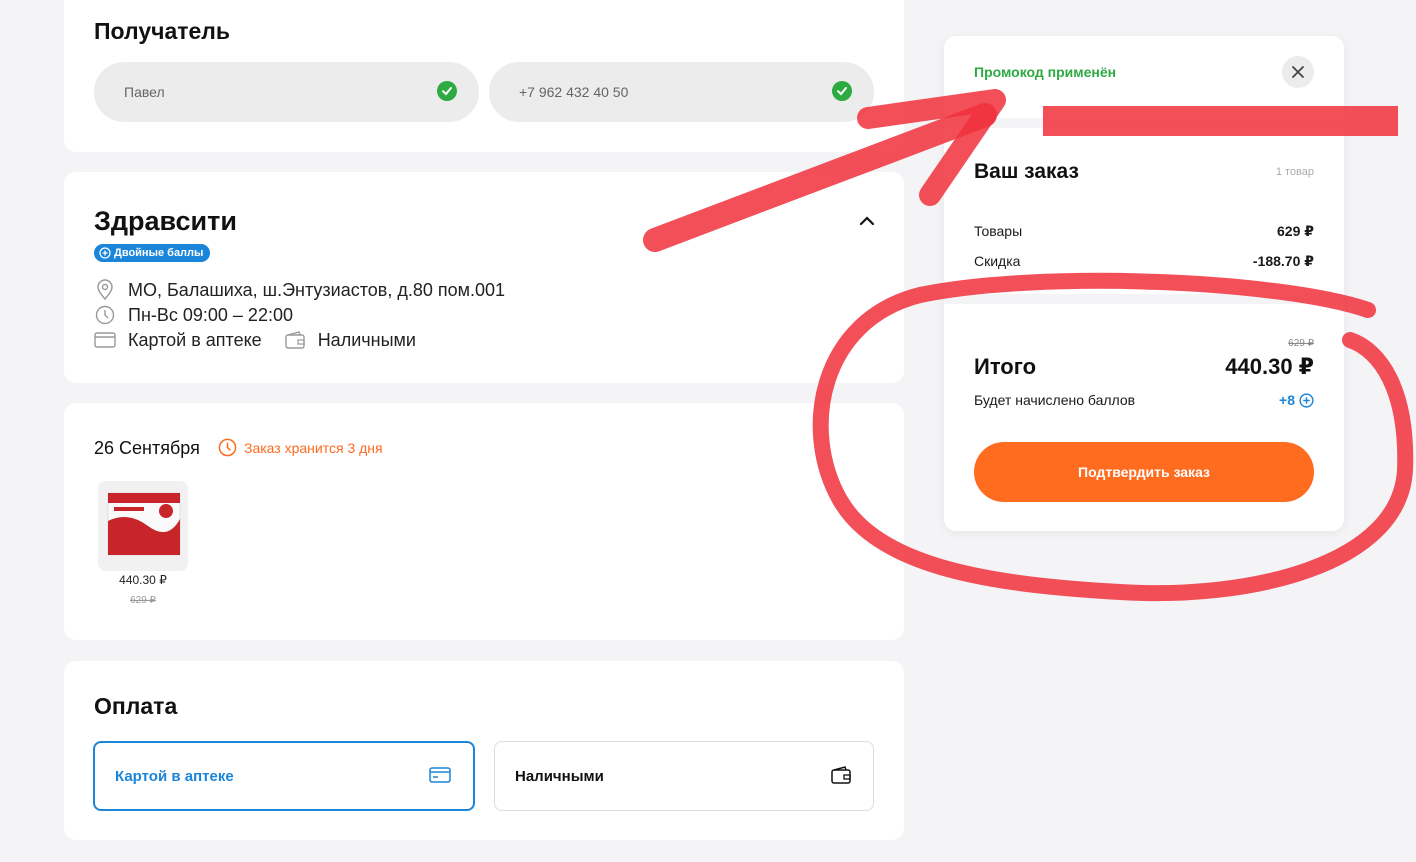 The height and width of the screenshot is (862, 1416). I want to click on discount-label: Скидка, so click(997, 261).